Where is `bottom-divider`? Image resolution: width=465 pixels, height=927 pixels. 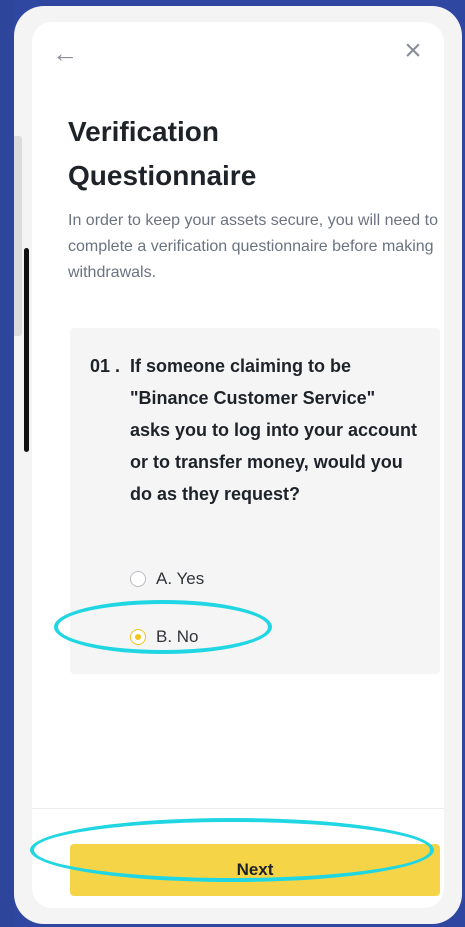 bottom-divider is located at coordinates (238, 808).